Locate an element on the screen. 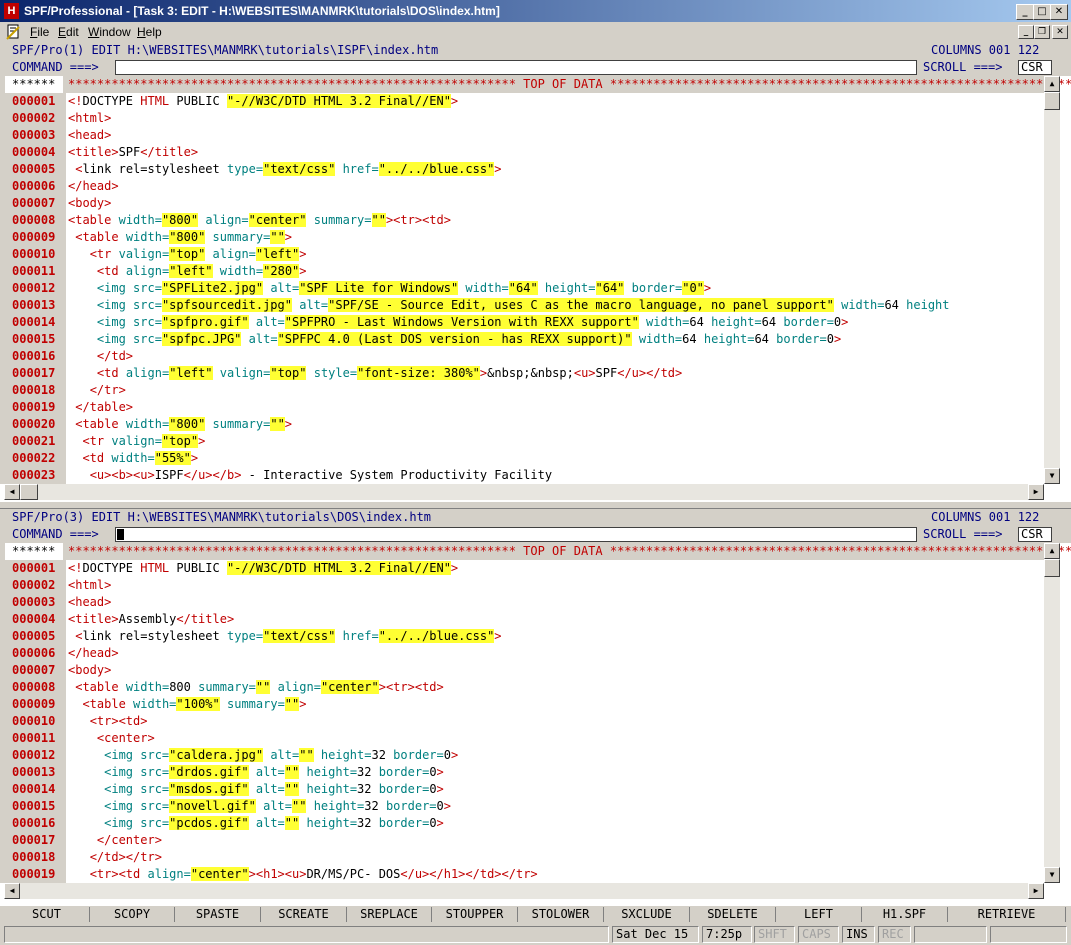 This screenshot has height=945, width=1071. pane2-line: 000009 <table width="100%" summary=""> is located at coordinates (522, 704).